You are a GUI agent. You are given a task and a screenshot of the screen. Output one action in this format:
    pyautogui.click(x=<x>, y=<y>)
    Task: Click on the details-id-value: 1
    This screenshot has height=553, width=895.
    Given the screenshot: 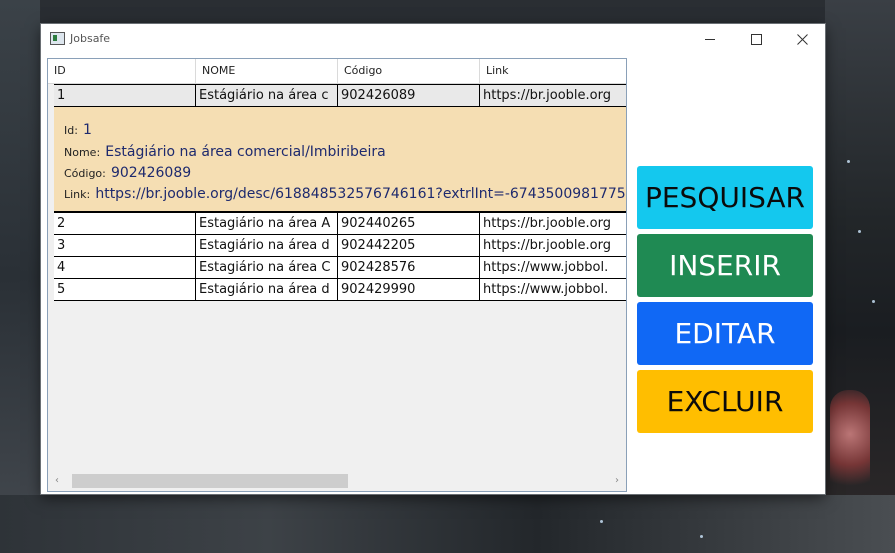 What is the action you would take?
    pyautogui.click(x=87, y=130)
    